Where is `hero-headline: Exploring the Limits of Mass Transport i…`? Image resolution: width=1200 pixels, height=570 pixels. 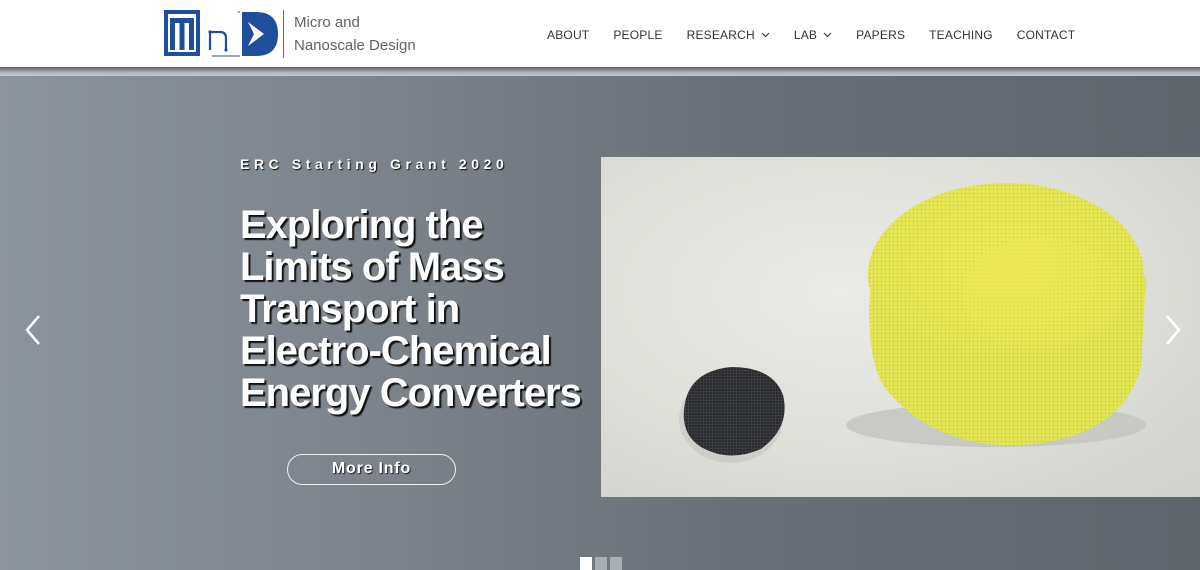 hero-headline: Exploring the Limits of Mass Transport i… is located at coordinates (420, 309).